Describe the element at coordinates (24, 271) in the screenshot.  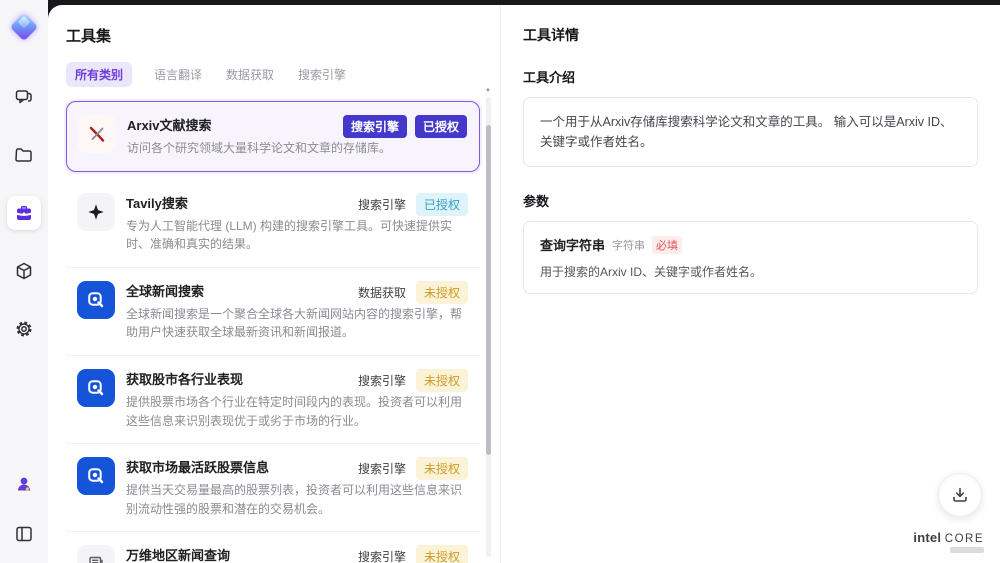
I see `cube-icon` at that location.